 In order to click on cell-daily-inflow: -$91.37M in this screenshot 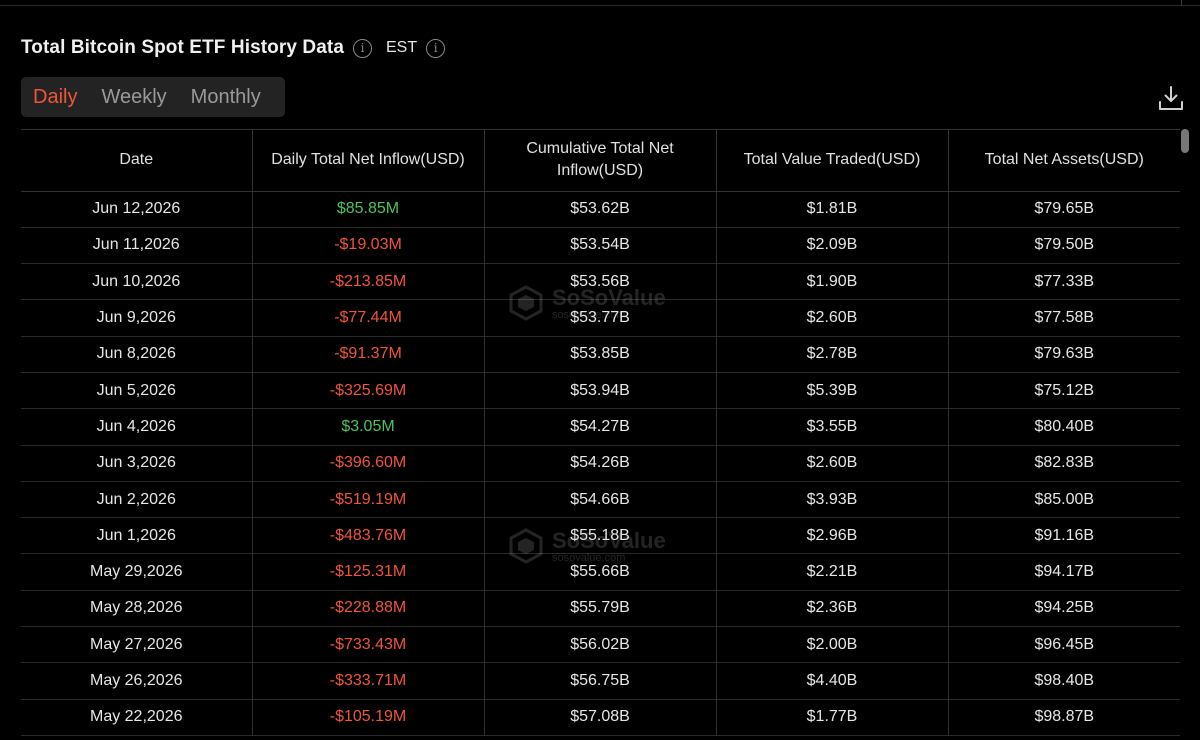, I will do `click(368, 354)`.